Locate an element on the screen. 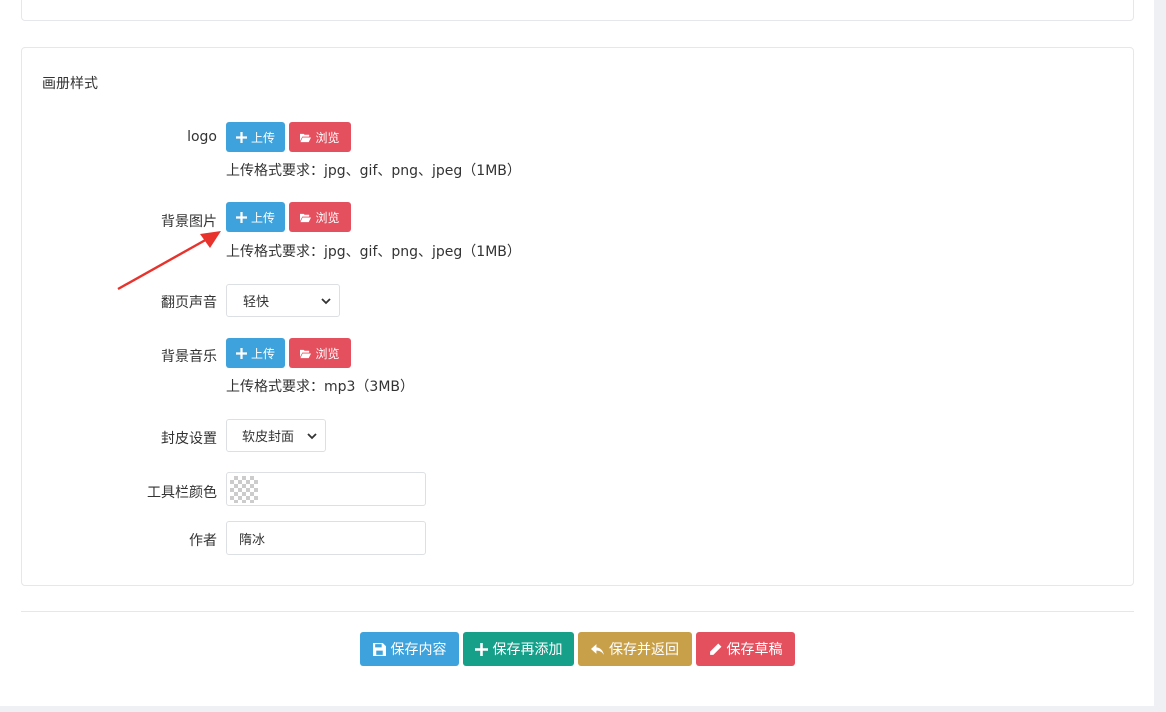  section-title: 画册样式 is located at coordinates (70, 84).